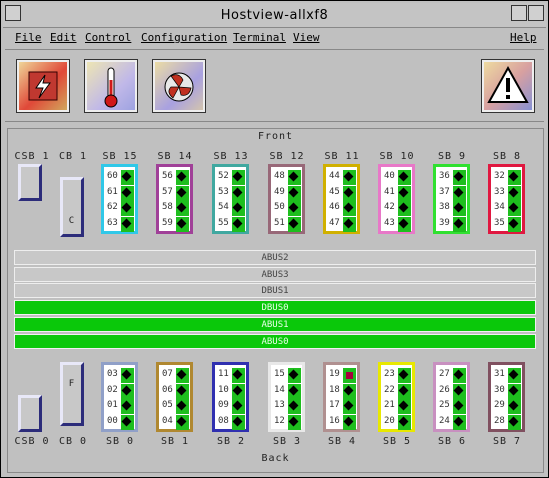  I want to click on cpu-slot: 29, so click(507, 406).